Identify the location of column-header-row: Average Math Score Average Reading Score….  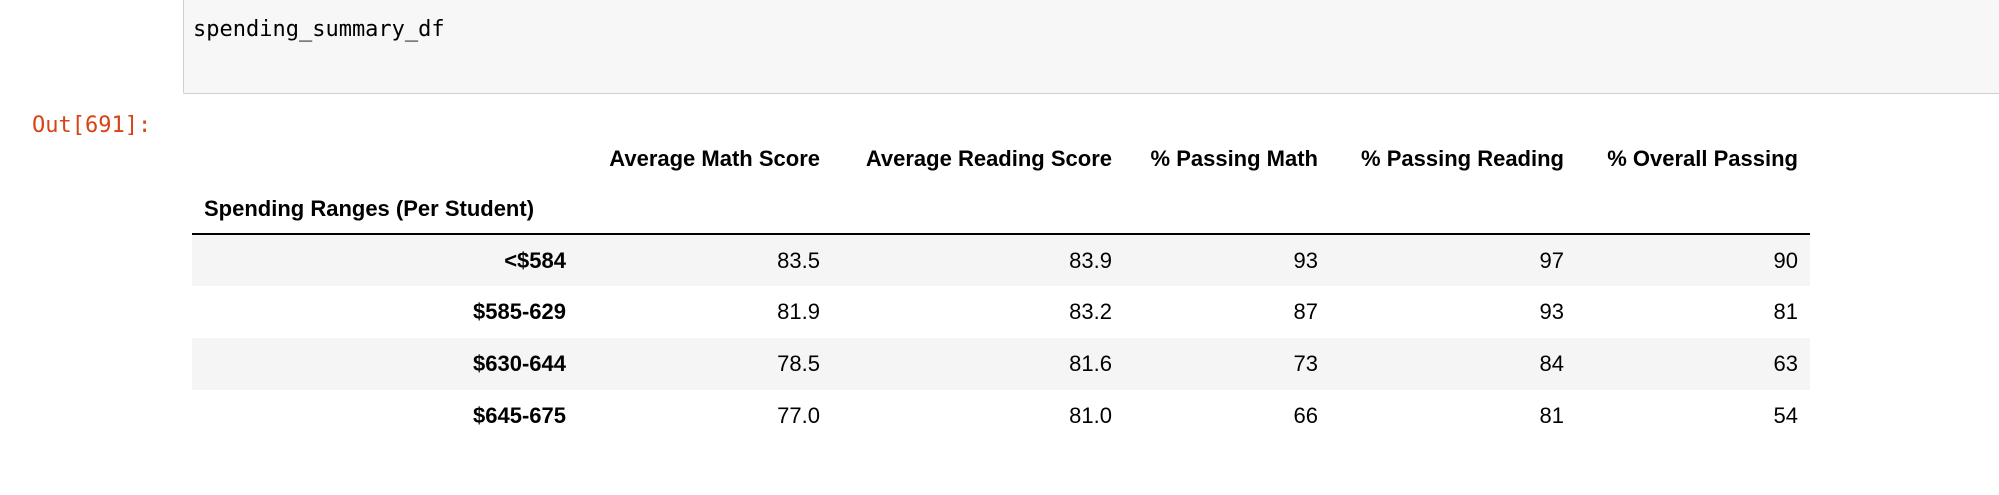
(1001, 159).